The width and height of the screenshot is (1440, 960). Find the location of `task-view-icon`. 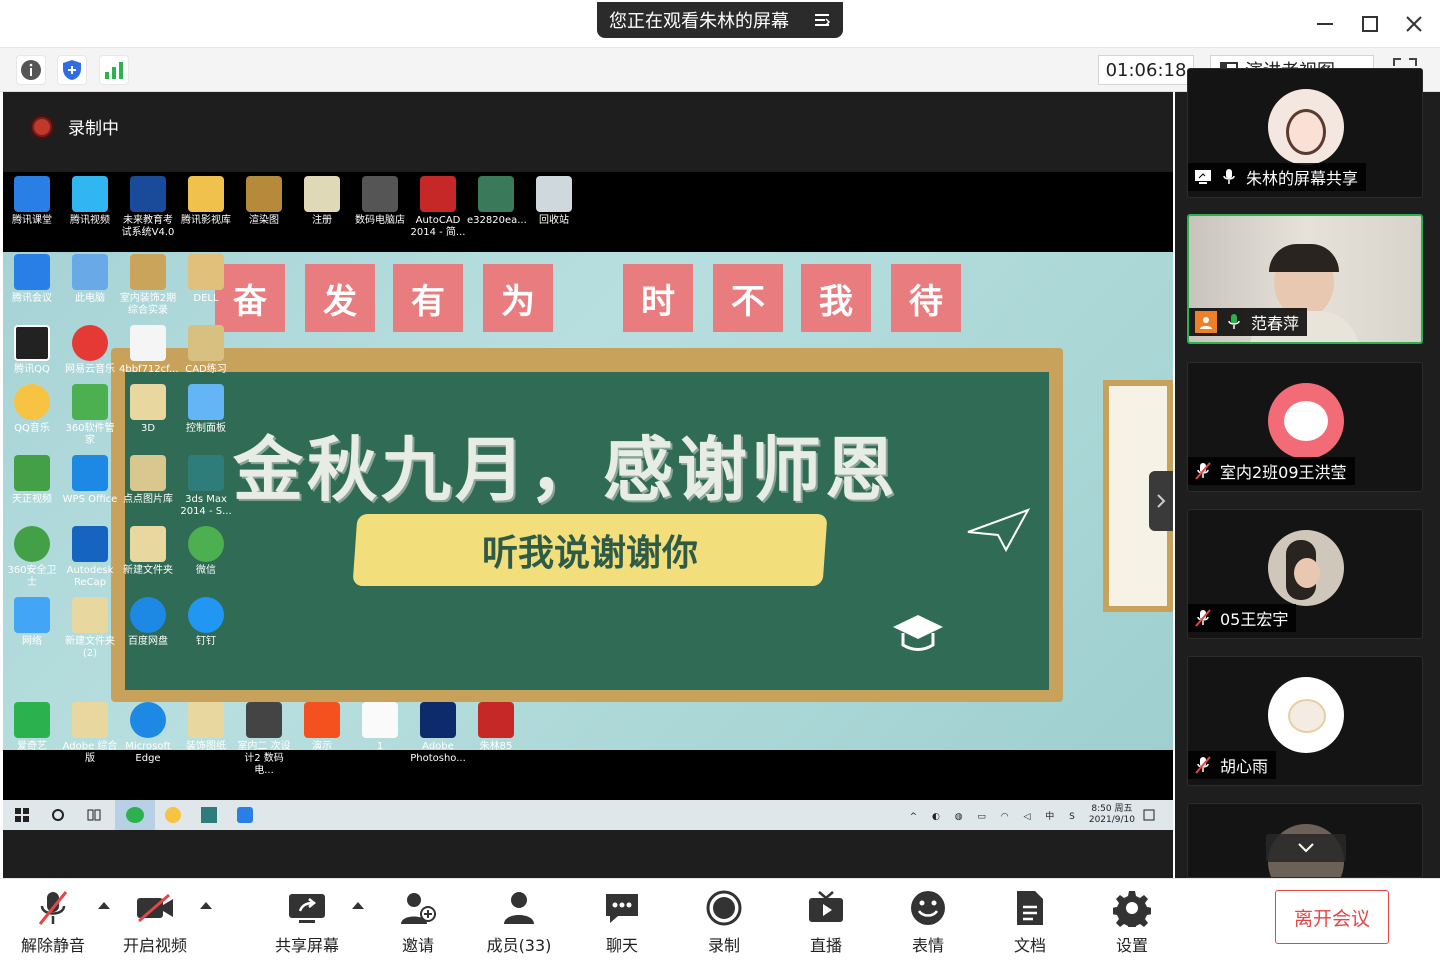

task-view-icon is located at coordinates (94, 815).